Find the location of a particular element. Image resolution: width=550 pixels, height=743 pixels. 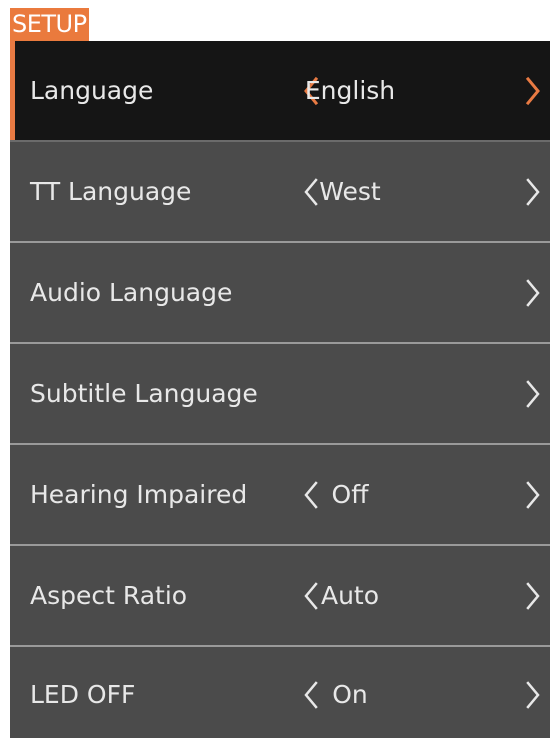

menu-value: Off is located at coordinates (350, 494).